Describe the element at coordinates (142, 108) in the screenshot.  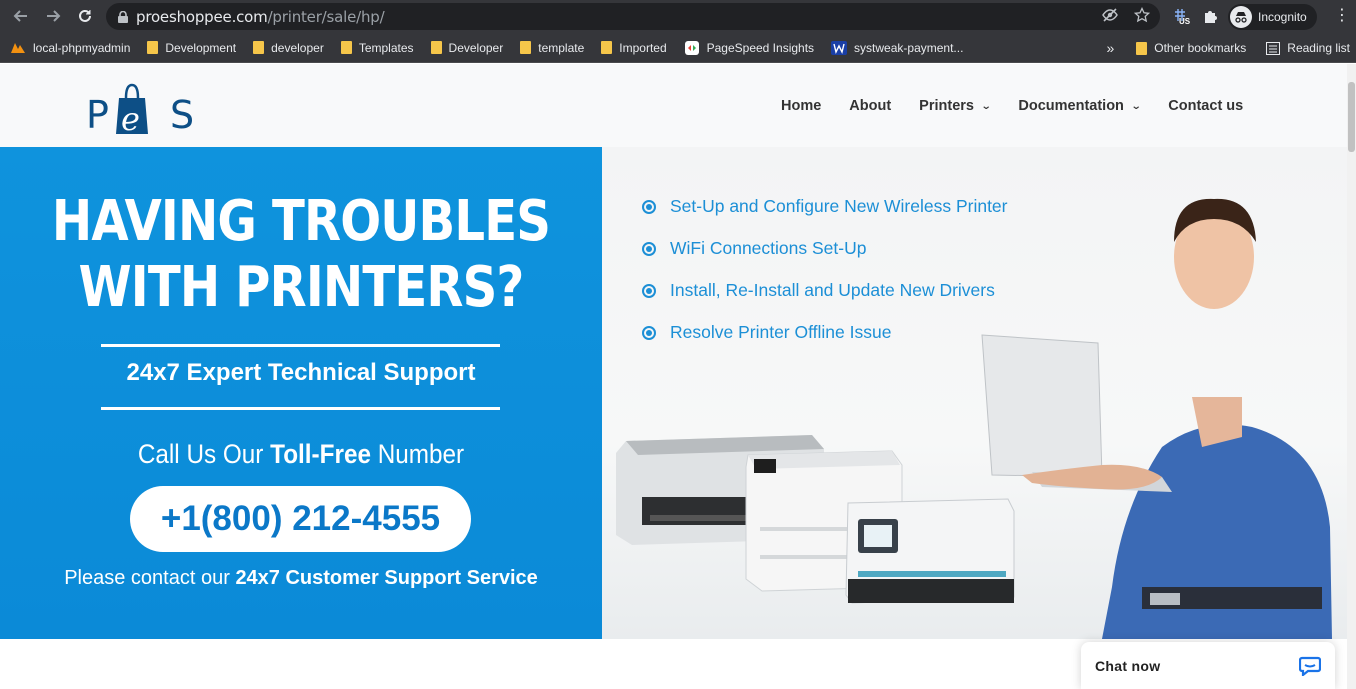
I see `pes-logo: P e S` at that location.